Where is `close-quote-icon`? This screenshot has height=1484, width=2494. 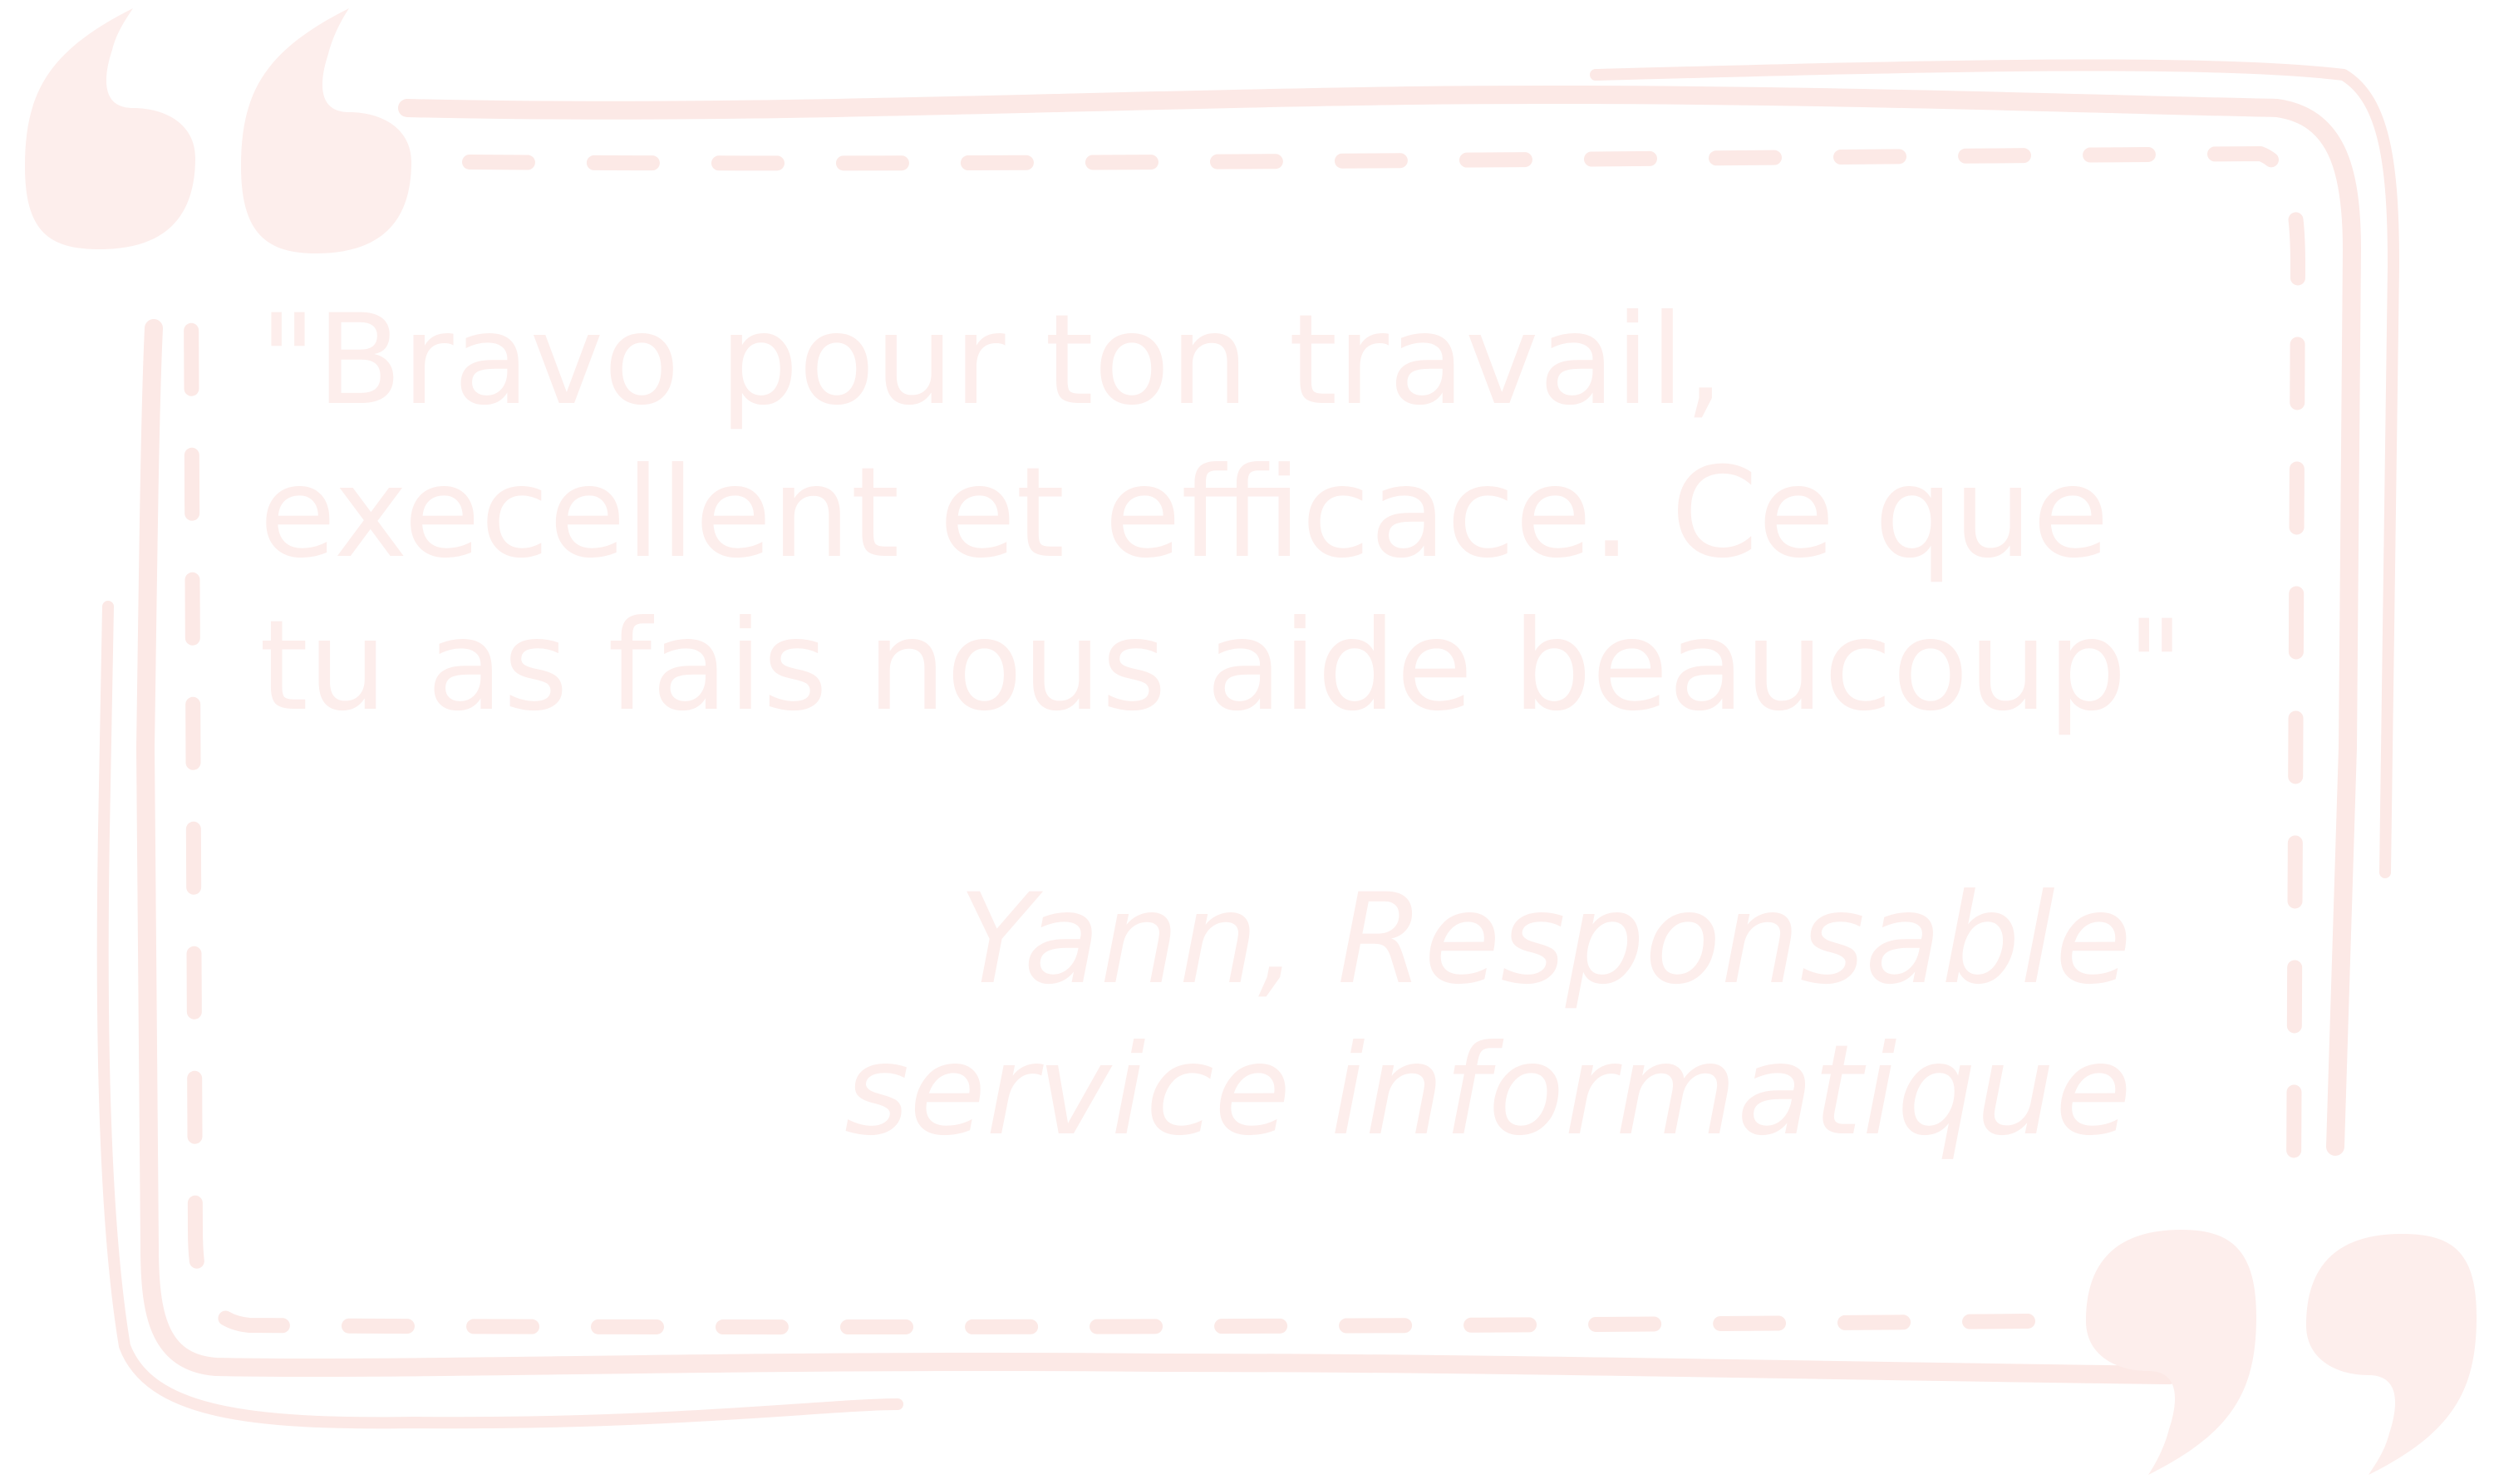
close-quote-icon is located at coordinates (2281, 1352).